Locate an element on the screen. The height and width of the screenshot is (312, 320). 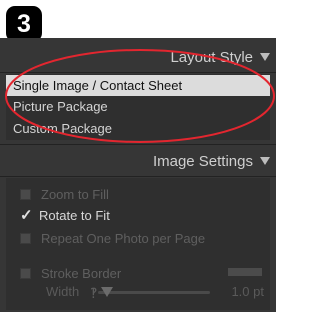
rotate-to-fit-option: ✓ Rotate to Fit is located at coordinates (65, 215).